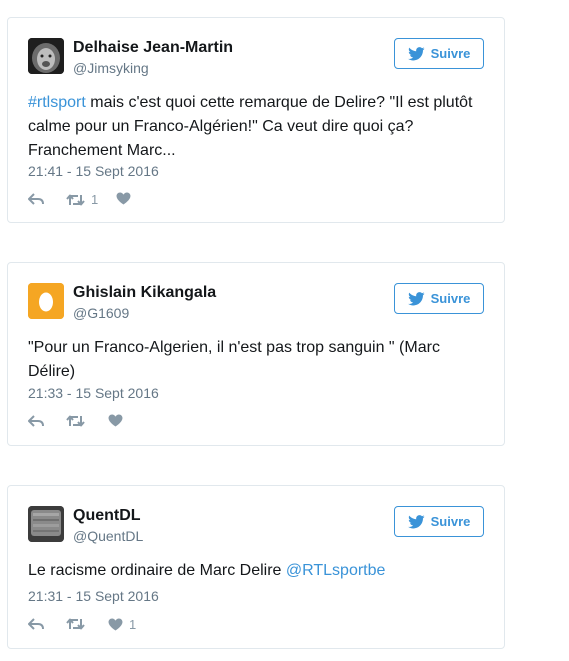 The height and width of the screenshot is (661, 569). I want to click on like-button: 1, so click(122, 624).